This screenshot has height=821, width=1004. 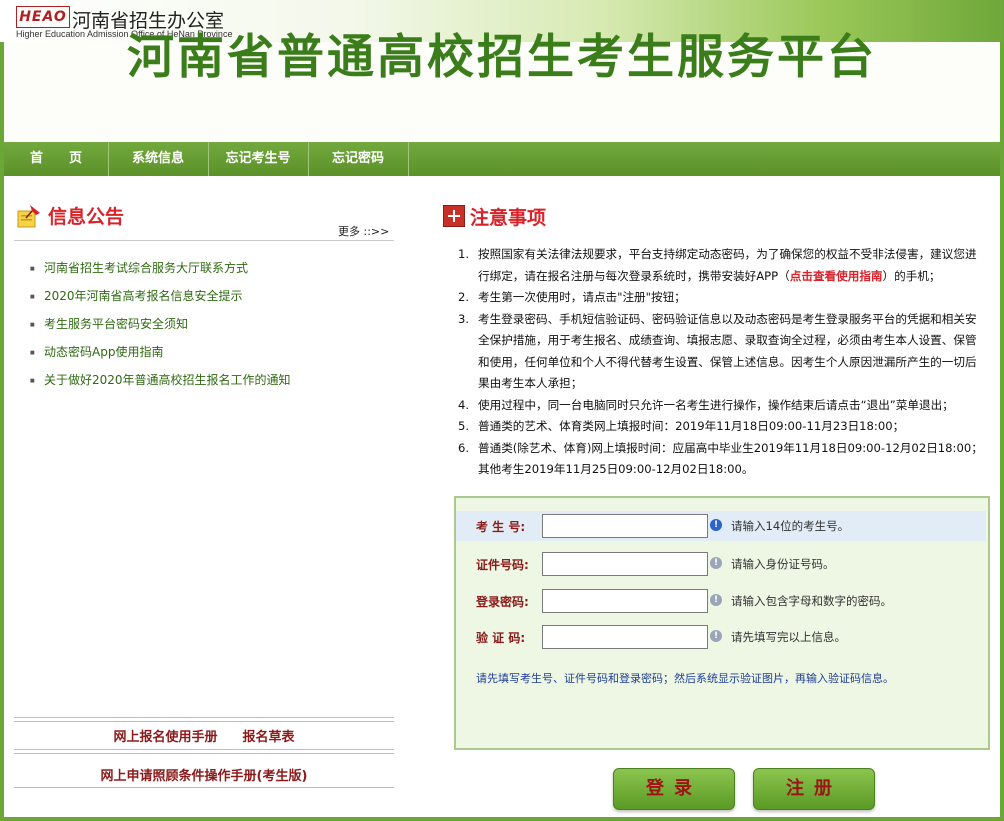 What do you see at coordinates (160, 384) in the screenshot?
I see `notice-item: 关于做好2020年普通高校招生报名工作的通知` at bounding box center [160, 384].